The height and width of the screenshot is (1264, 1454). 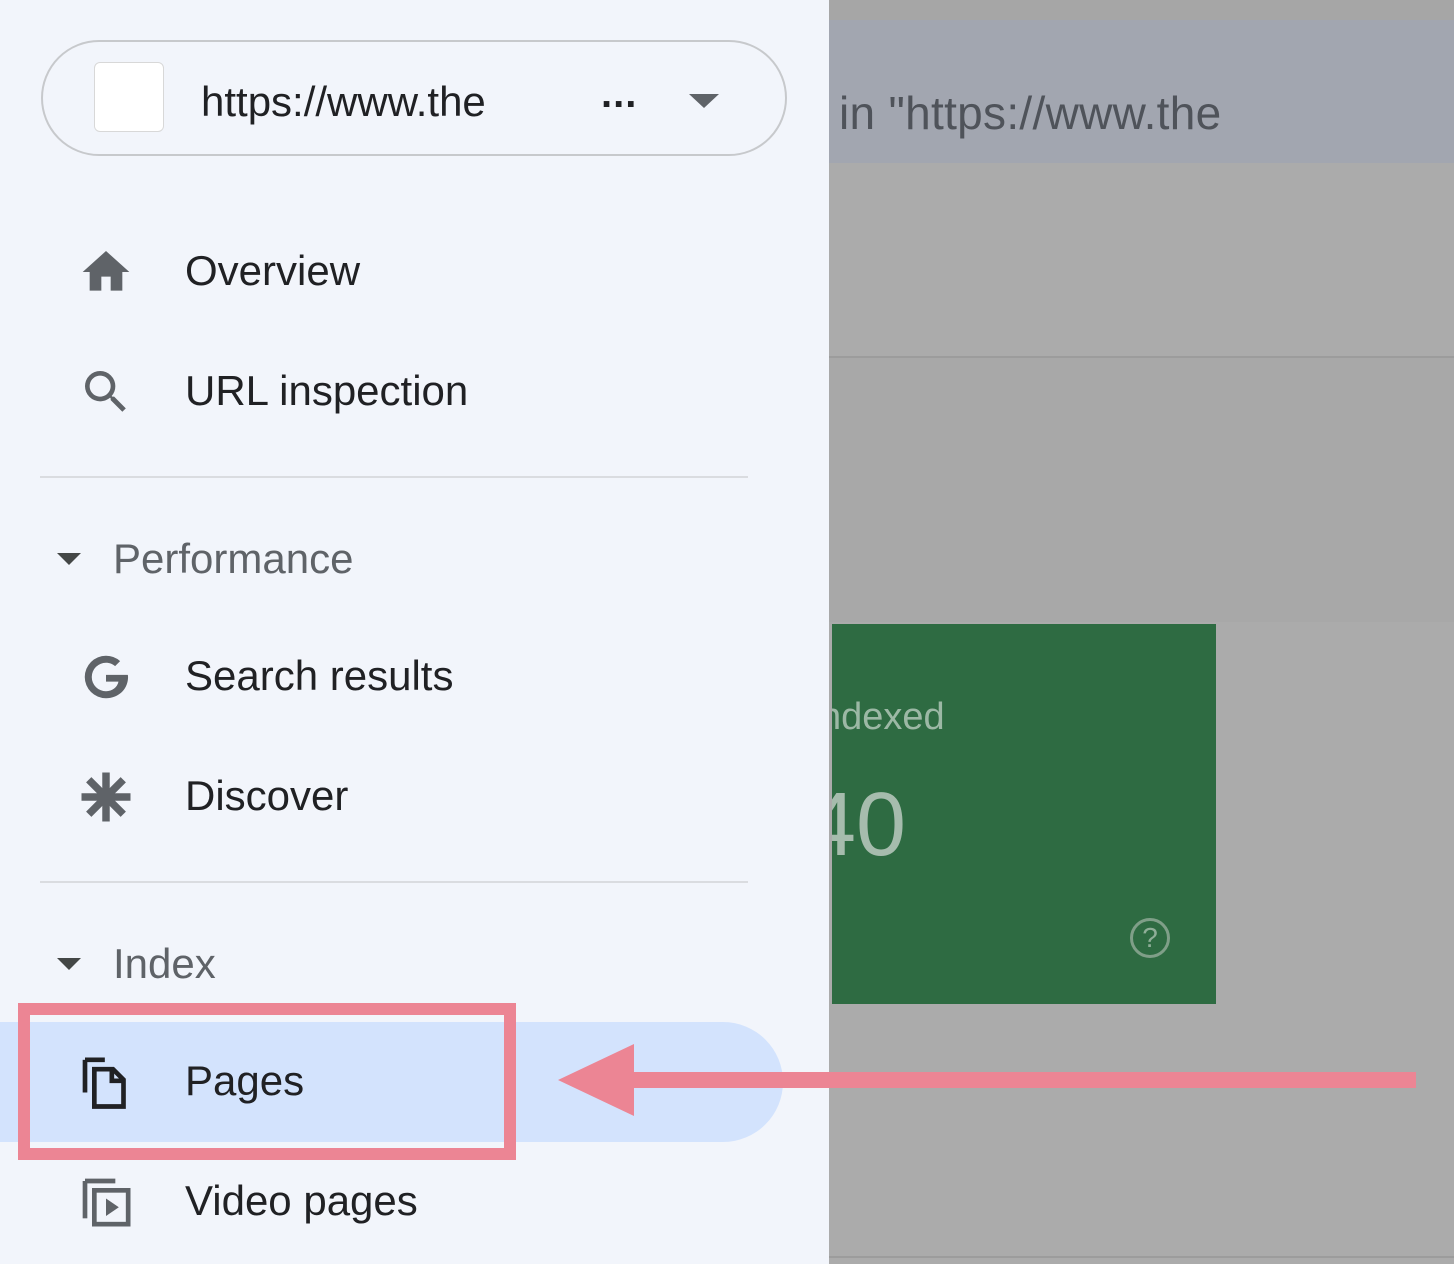 I want to click on indexed-card-label: ndexed, so click(x=888, y=717).